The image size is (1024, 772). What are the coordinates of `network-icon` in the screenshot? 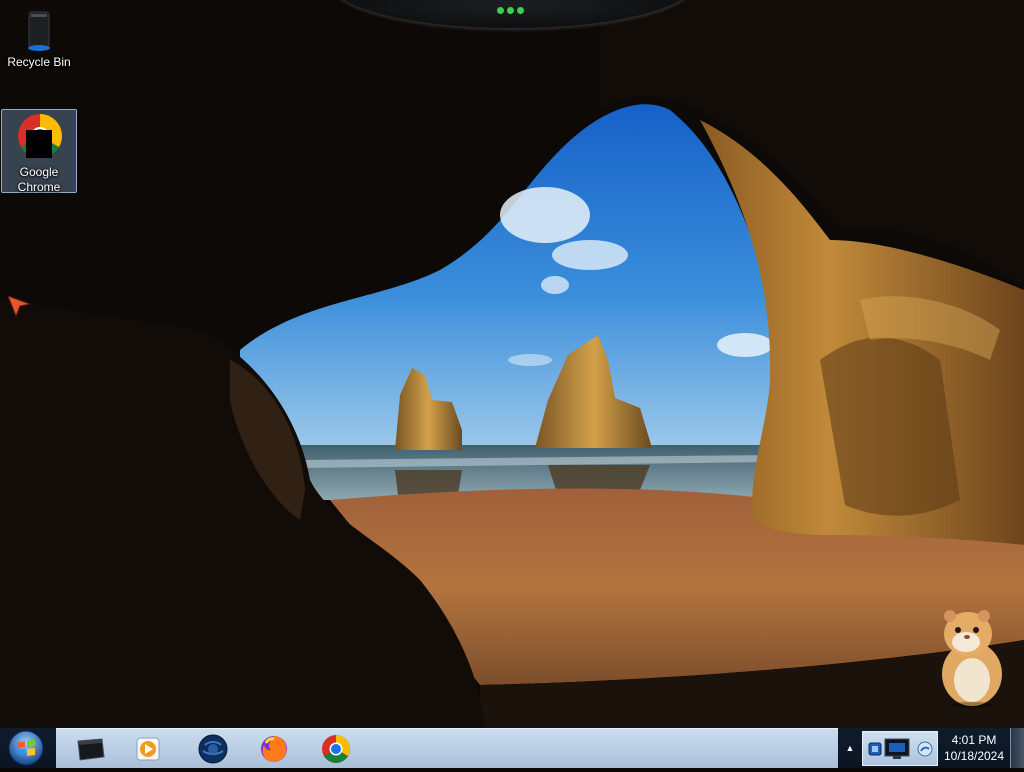 It's located at (925, 749).